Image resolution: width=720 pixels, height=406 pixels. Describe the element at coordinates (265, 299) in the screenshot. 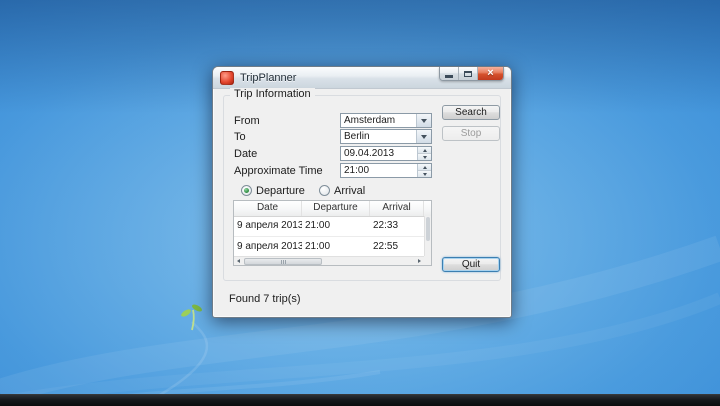

I see `status-text: Found 7 trip(s)` at that location.